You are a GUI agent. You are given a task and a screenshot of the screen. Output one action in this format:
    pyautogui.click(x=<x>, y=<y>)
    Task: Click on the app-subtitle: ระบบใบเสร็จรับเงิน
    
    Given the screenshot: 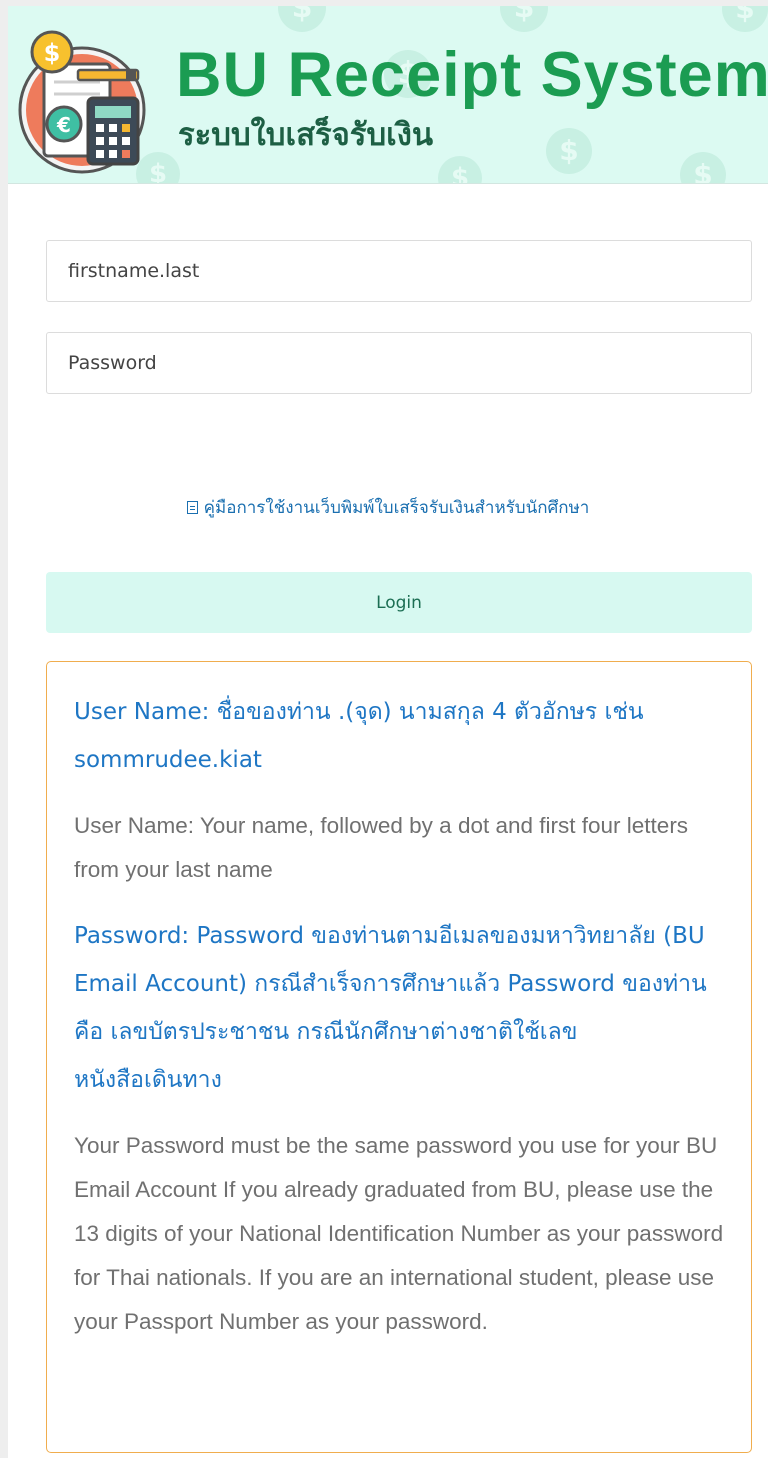 What is the action you would take?
    pyautogui.click(x=306, y=135)
    